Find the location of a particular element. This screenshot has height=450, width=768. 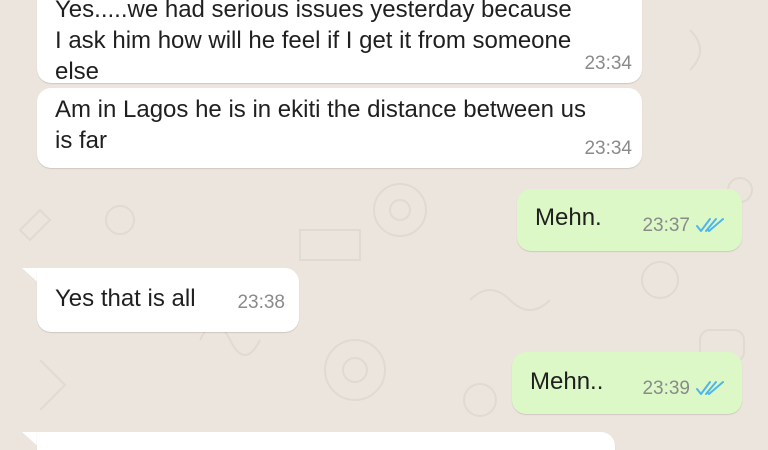

message-bubble-outgoing: Mehn.. 23:39 is located at coordinates (627, 383).